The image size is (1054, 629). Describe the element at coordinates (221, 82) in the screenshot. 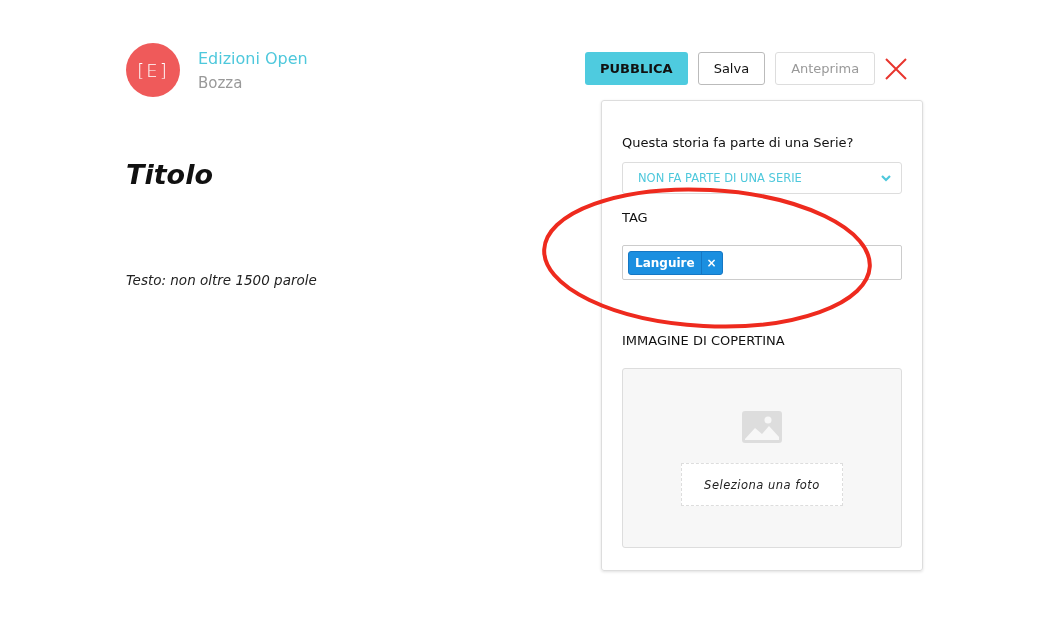

I see `draft-status: Bozza` at that location.